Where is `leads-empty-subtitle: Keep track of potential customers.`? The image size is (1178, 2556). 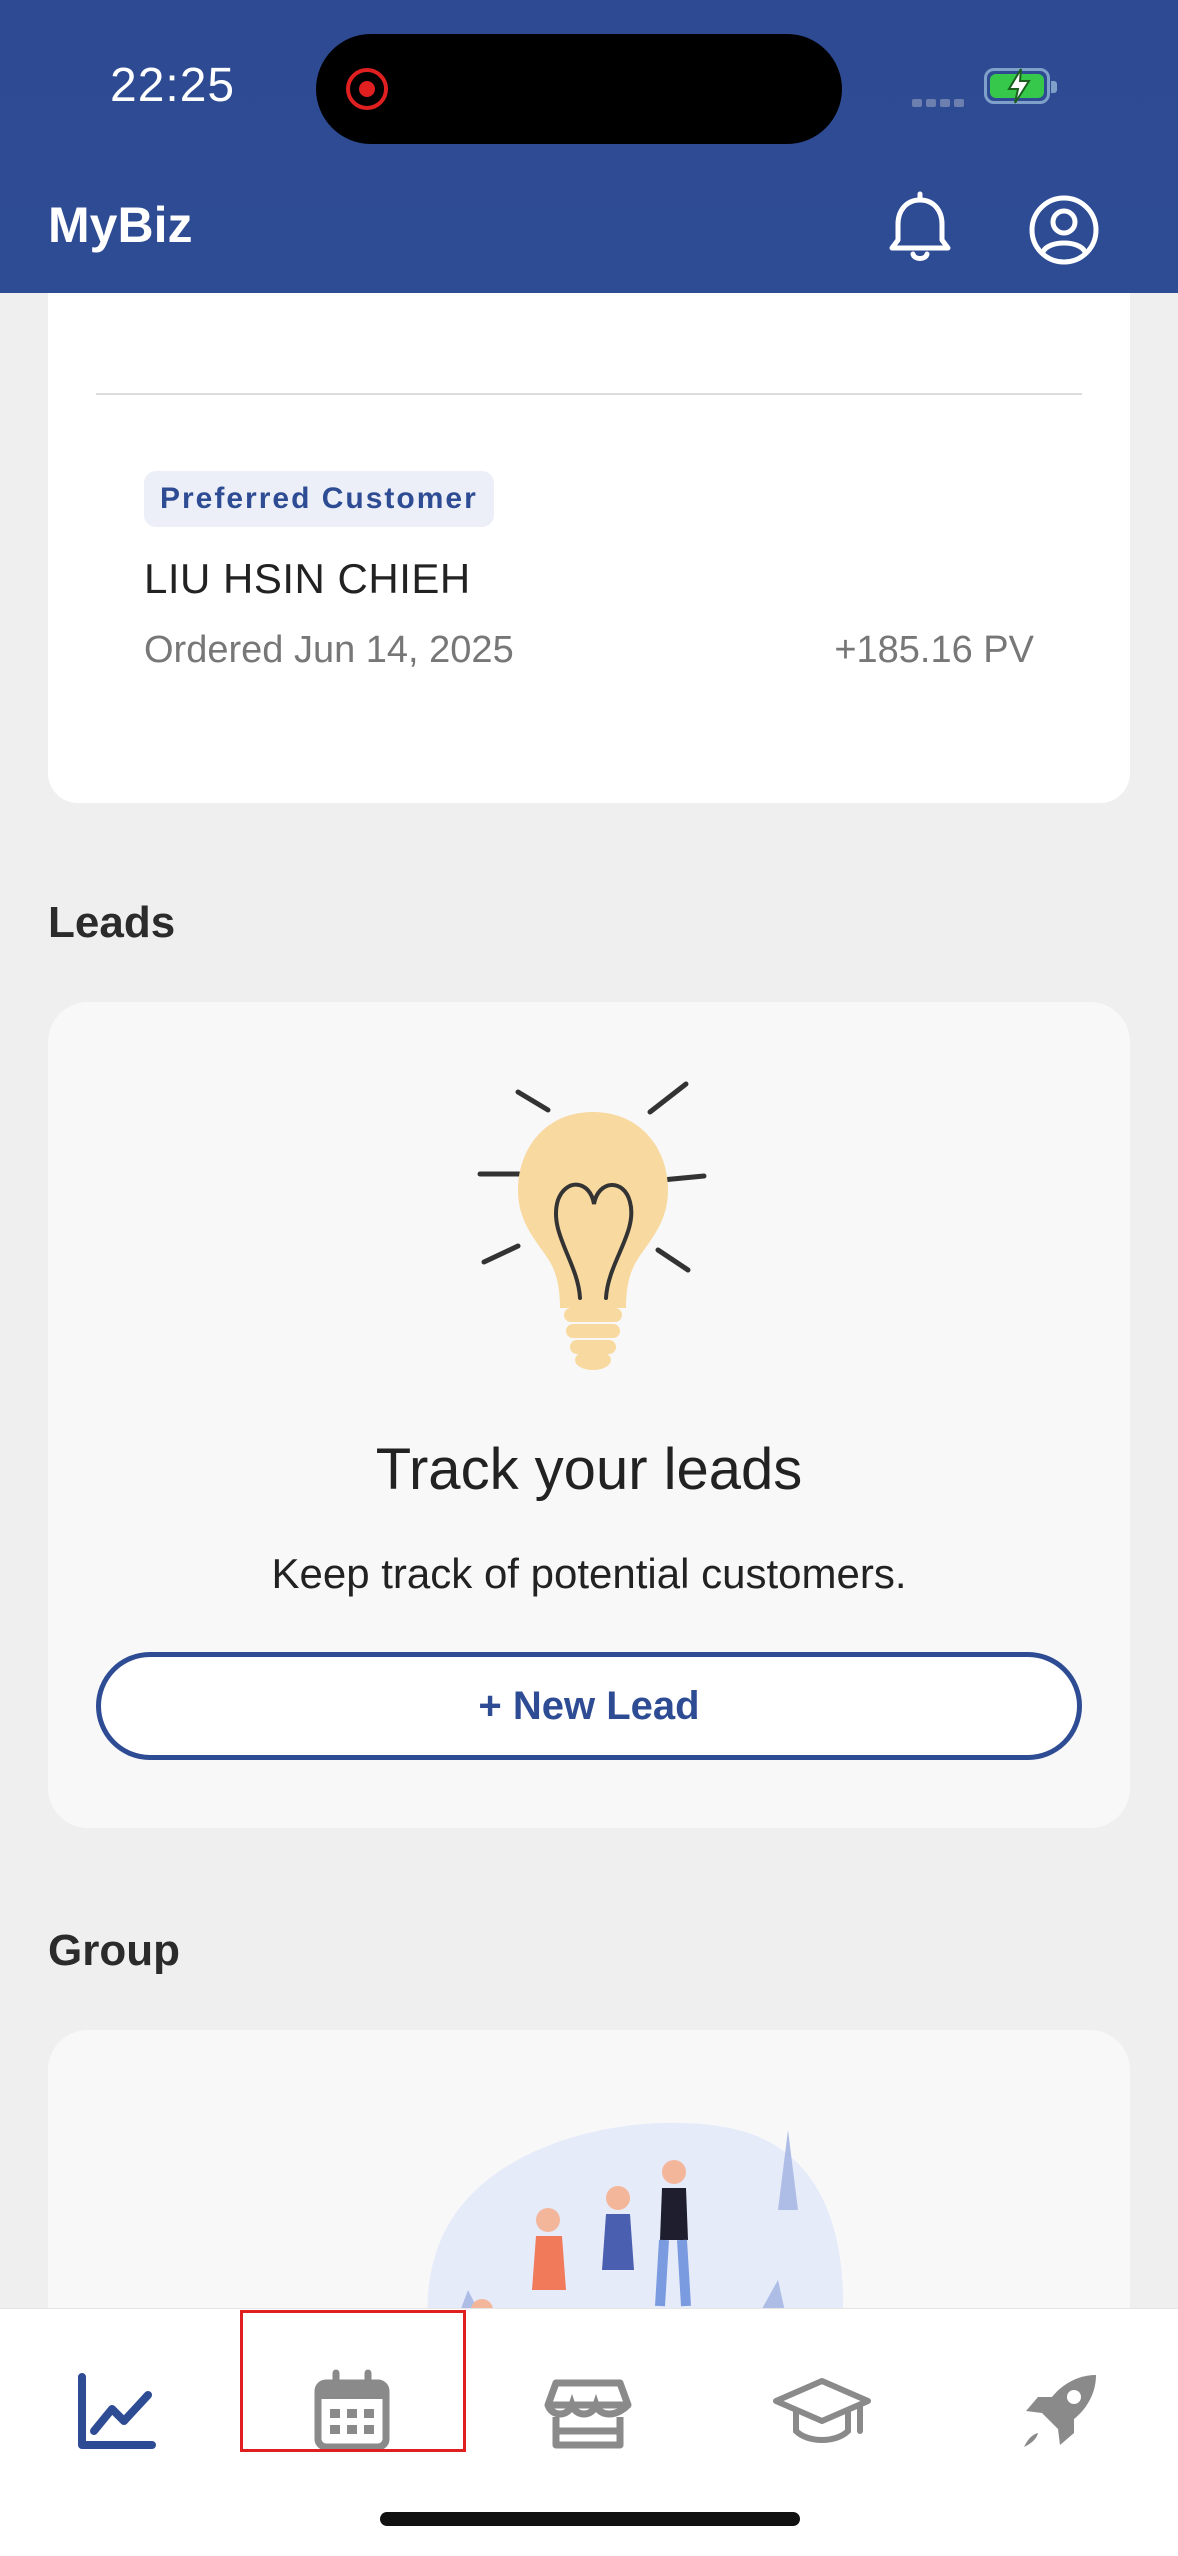
leads-empty-subtitle: Keep track of potential customers. is located at coordinates (589, 1573).